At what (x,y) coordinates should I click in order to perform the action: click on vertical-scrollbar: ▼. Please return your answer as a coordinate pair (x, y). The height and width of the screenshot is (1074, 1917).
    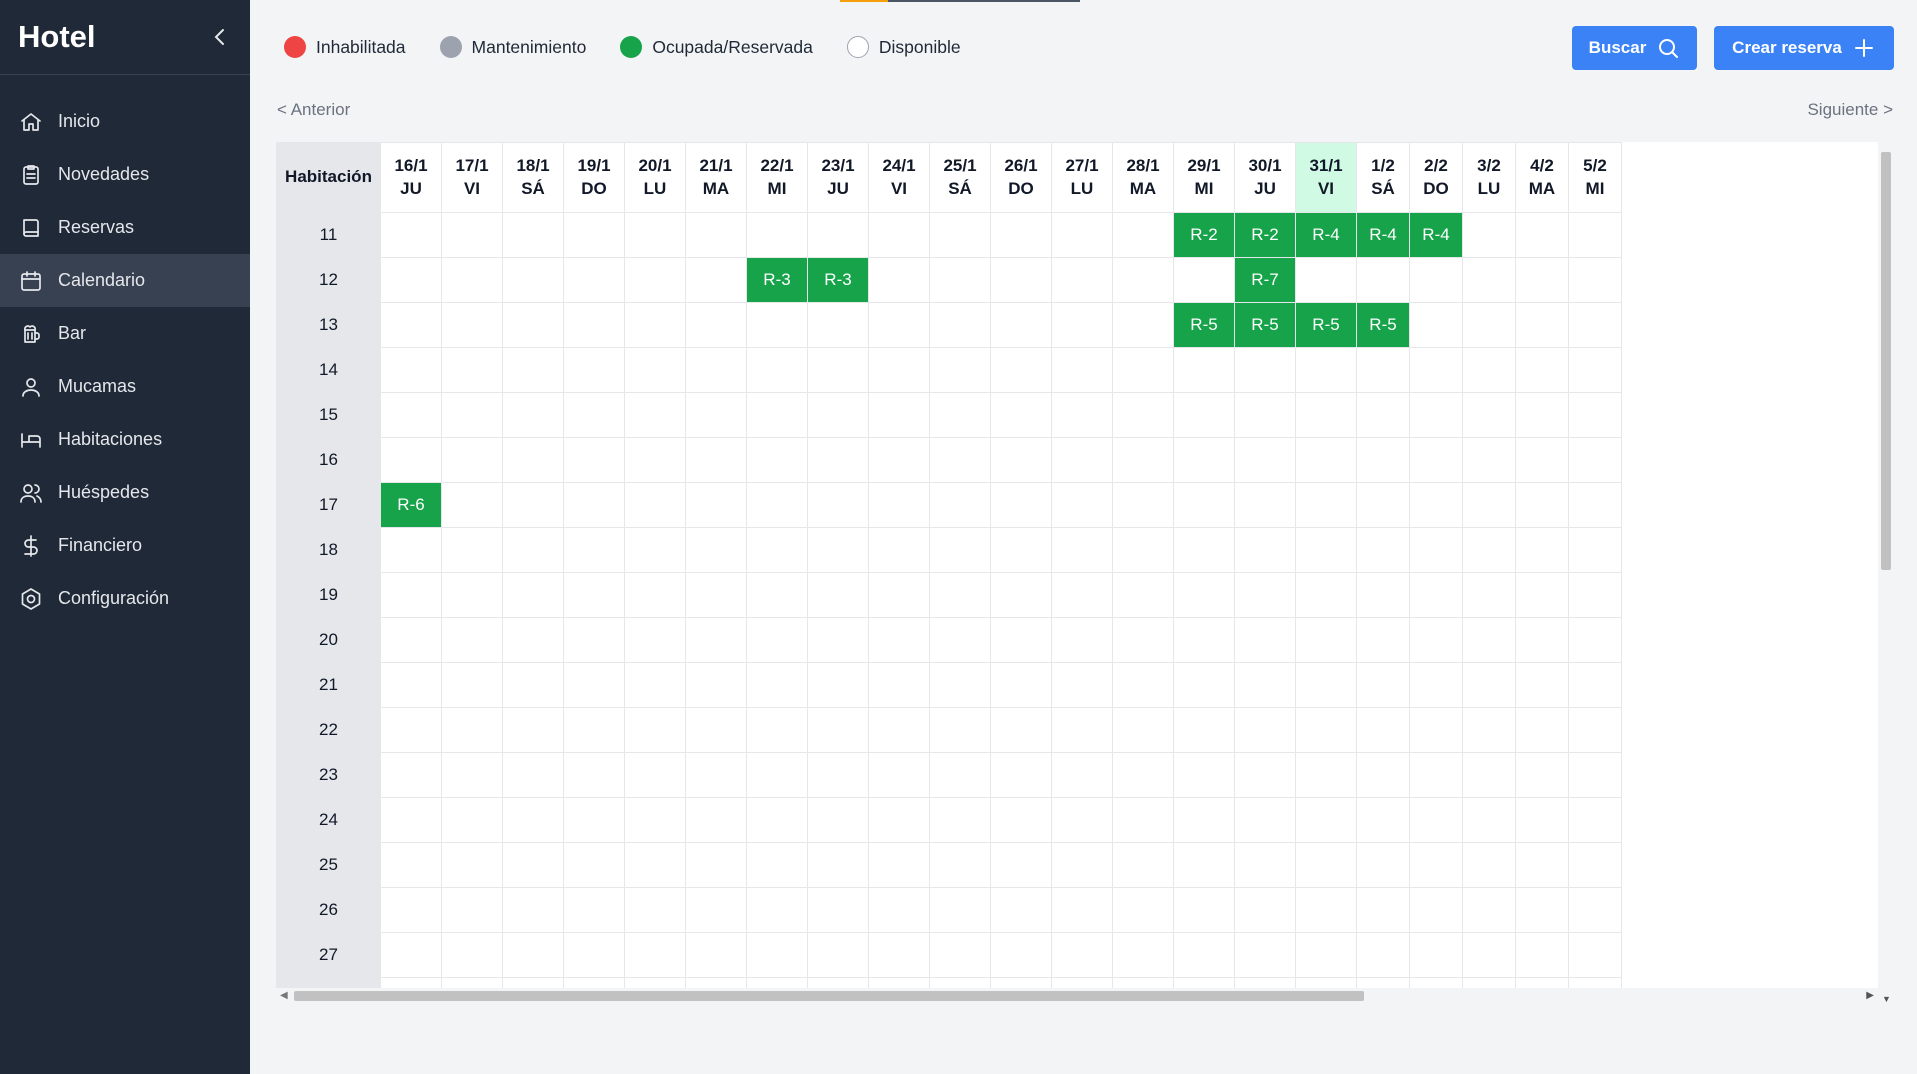
    Looking at the image, I should click on (1886, 573).